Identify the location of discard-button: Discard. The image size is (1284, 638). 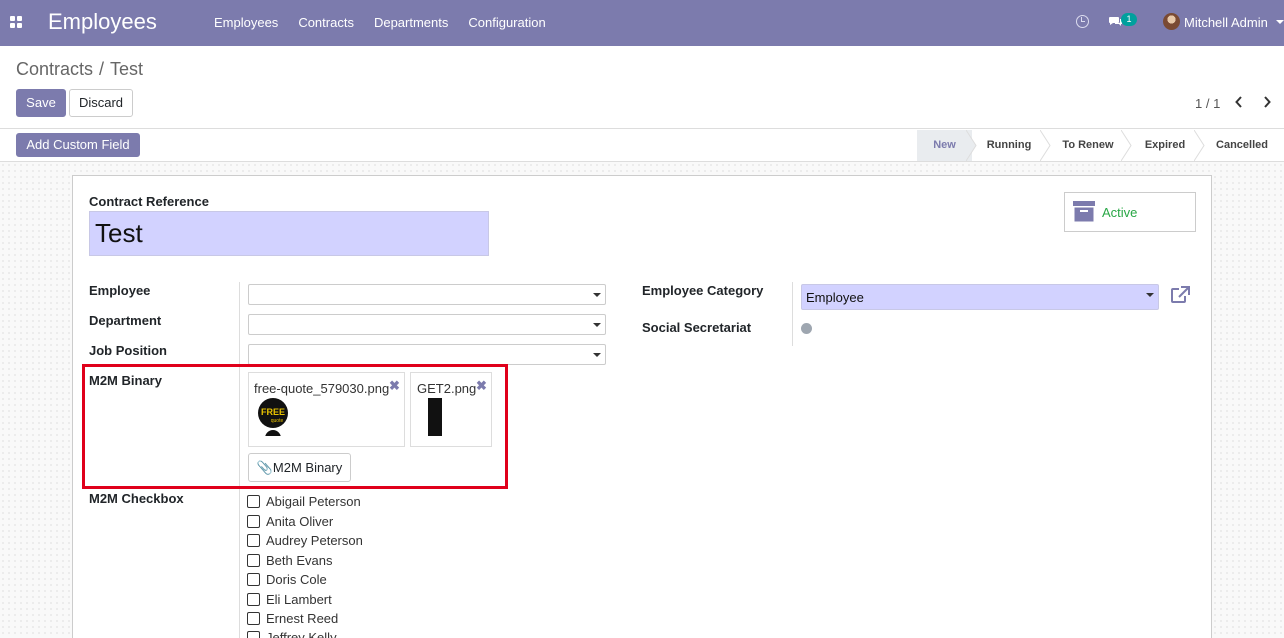
(101, 103).